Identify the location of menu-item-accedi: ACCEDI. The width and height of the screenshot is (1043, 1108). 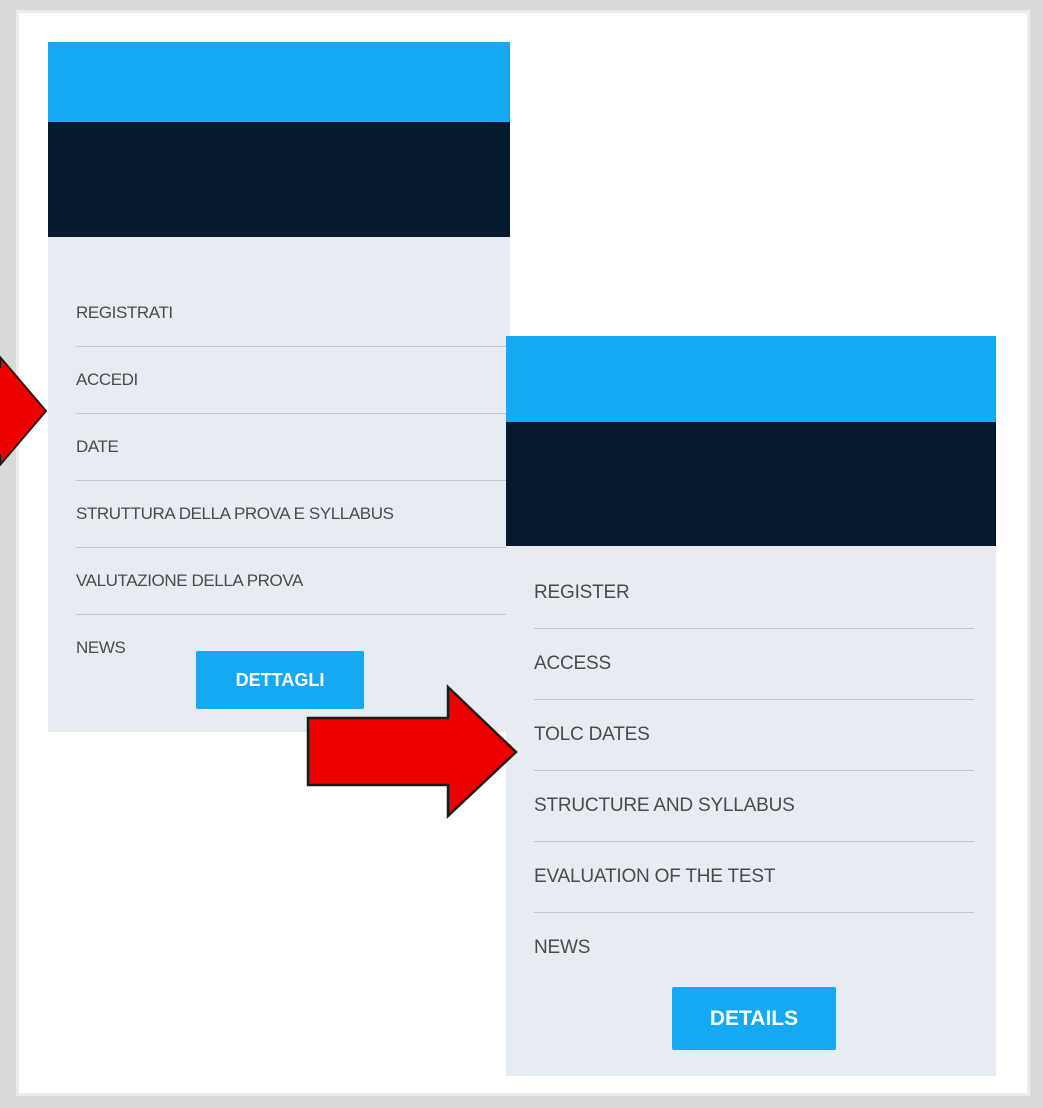
(293, 380).